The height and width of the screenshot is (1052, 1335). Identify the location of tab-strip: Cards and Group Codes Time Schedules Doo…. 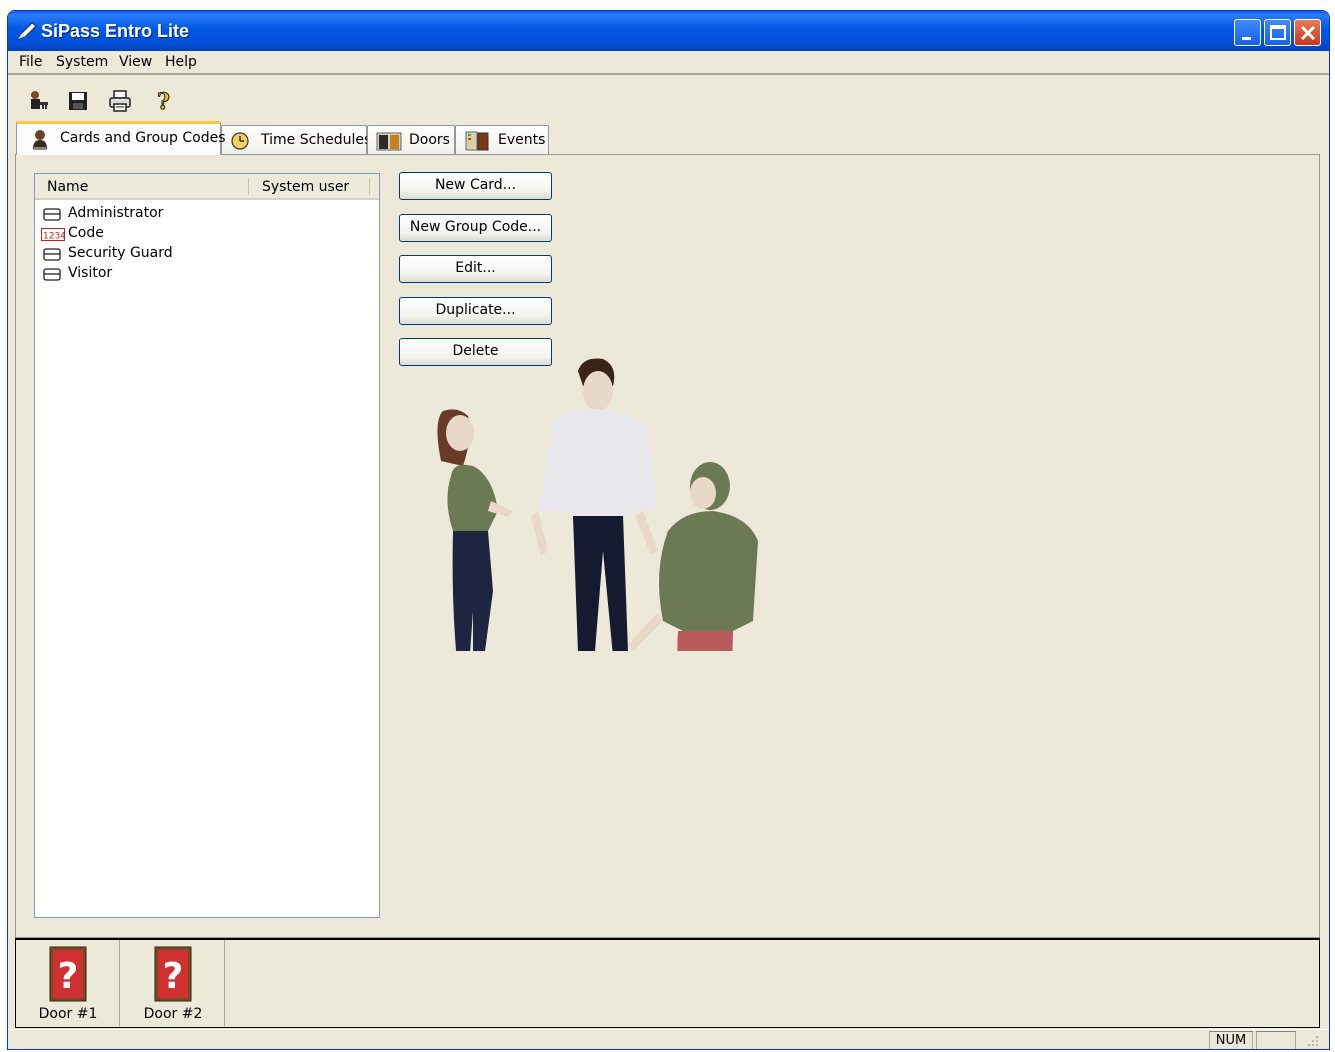
(668, 138).